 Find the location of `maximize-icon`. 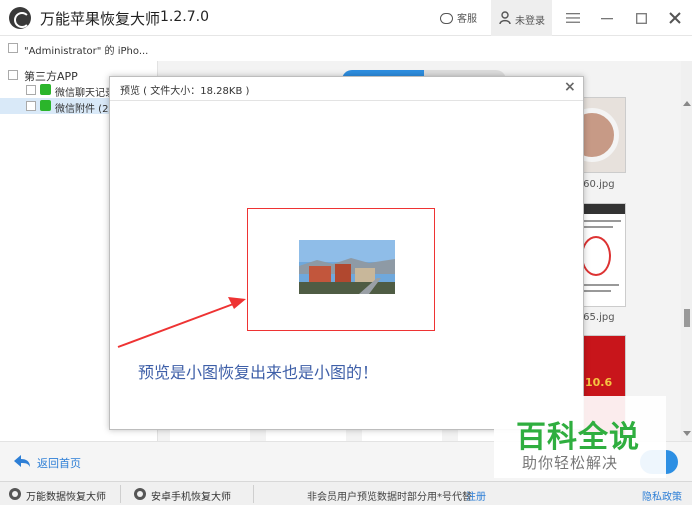

maximize-icon is located at coordinates (641, 18).